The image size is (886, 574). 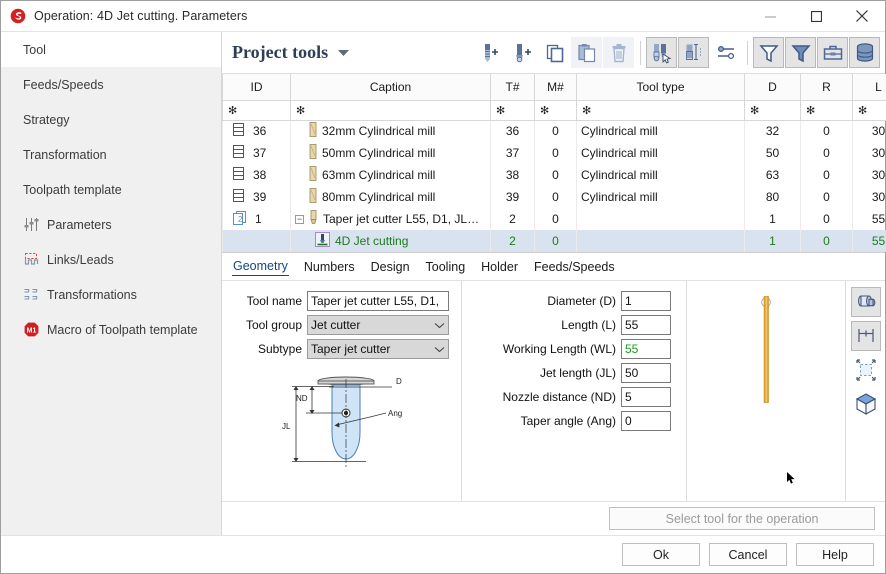 I want to click on tab-design: Design, so click(x=390, y=267).